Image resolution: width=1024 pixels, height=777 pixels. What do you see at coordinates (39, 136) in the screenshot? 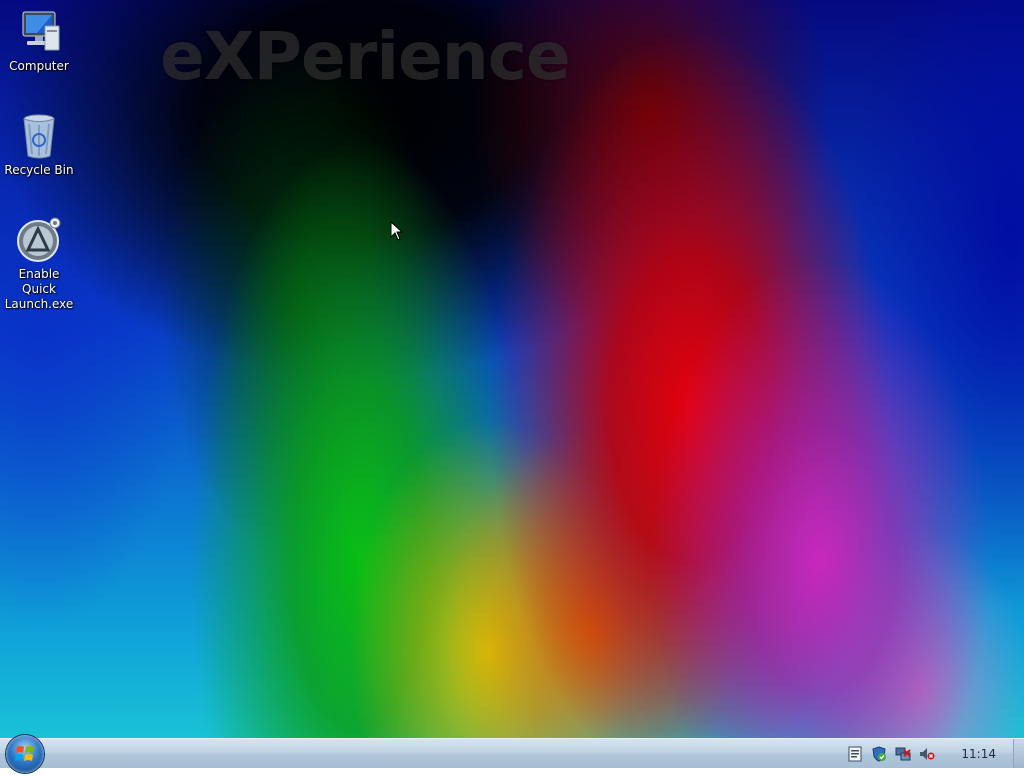
I see `recycle-bin-icon` at bounding box center [39, 136].